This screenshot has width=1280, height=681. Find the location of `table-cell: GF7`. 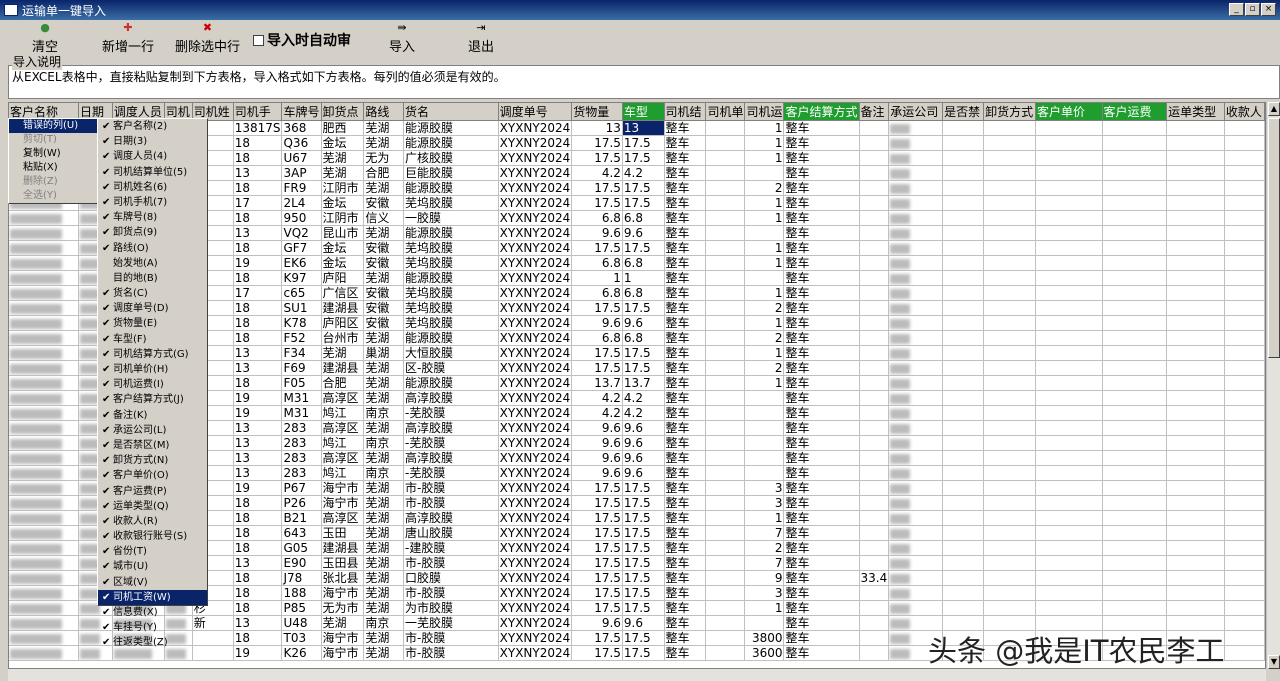

table-cell: GF7 is located at coordinates (301, 248).